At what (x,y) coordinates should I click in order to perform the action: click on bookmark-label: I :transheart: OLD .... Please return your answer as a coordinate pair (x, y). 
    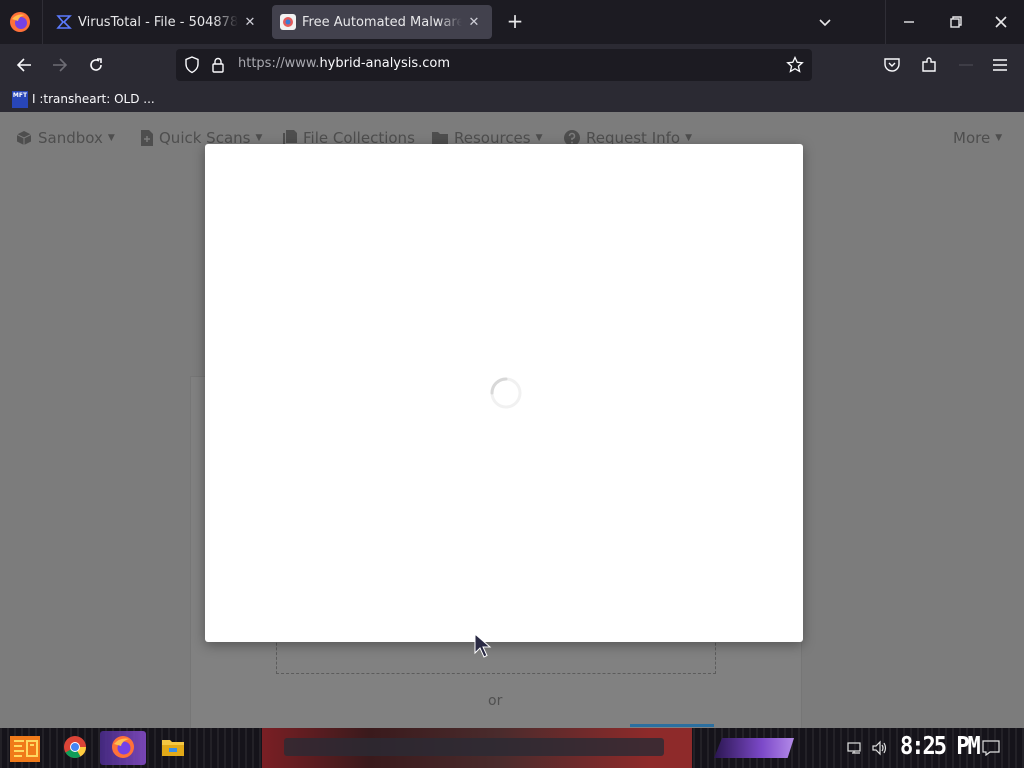
    Looking at the image, I should click on (93, 99).